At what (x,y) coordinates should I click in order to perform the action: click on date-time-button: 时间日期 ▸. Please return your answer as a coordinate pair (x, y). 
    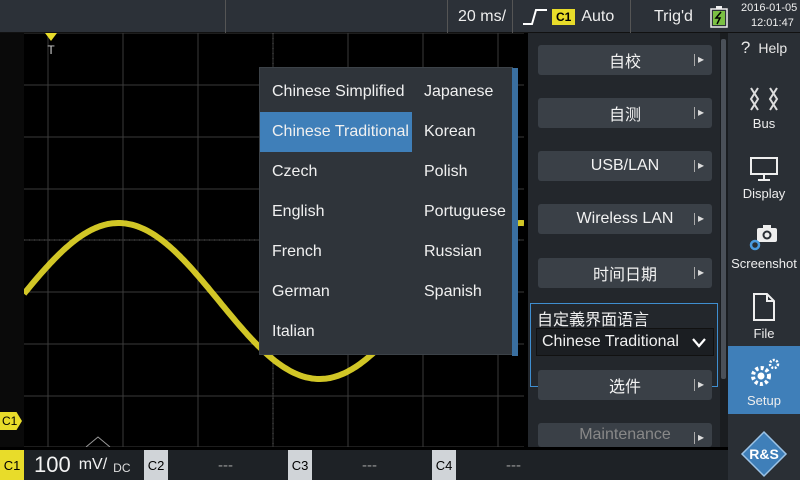
    Looking at the image, I should click on (625, 273).